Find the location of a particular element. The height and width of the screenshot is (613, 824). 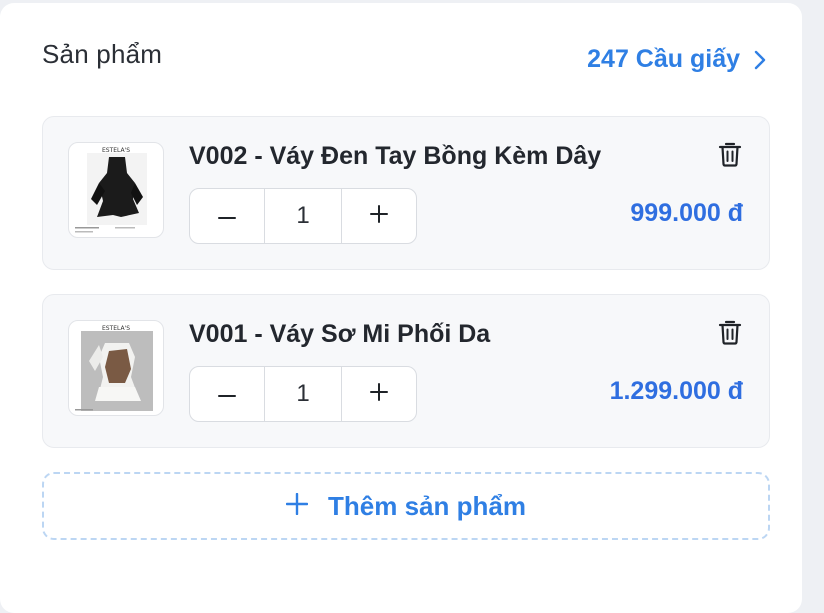

product-name: V002 - Váy Đen Tay Bồng Kèm Dây is located at coordinates (395, 156).